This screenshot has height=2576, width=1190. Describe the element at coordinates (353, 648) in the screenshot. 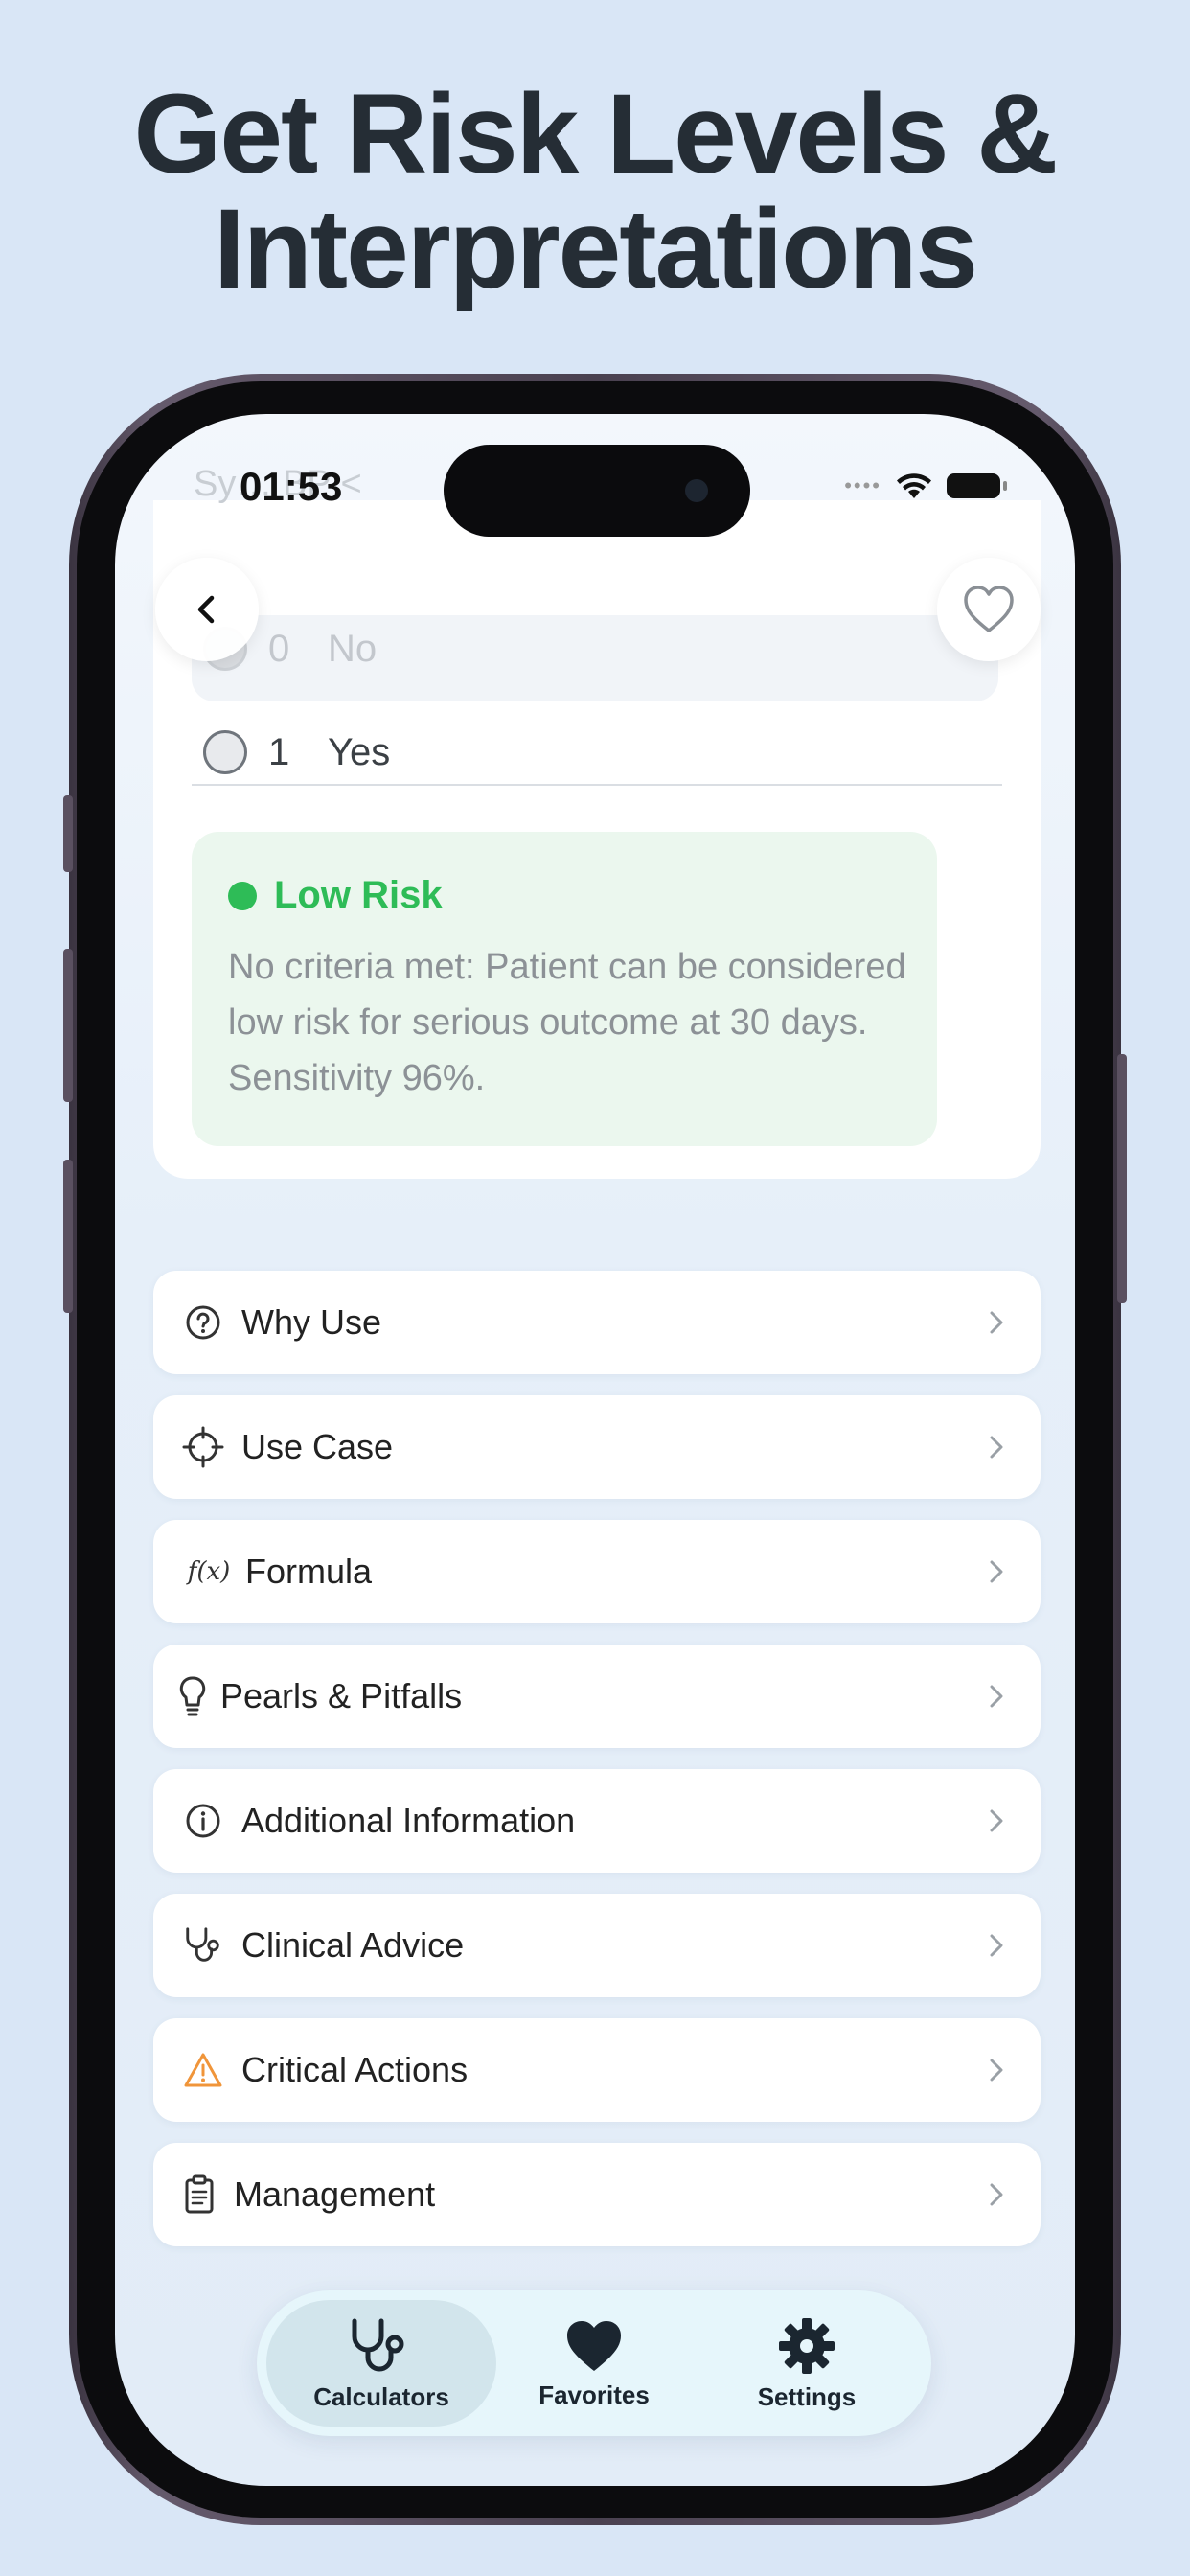

I see `option-label: No` at that location.